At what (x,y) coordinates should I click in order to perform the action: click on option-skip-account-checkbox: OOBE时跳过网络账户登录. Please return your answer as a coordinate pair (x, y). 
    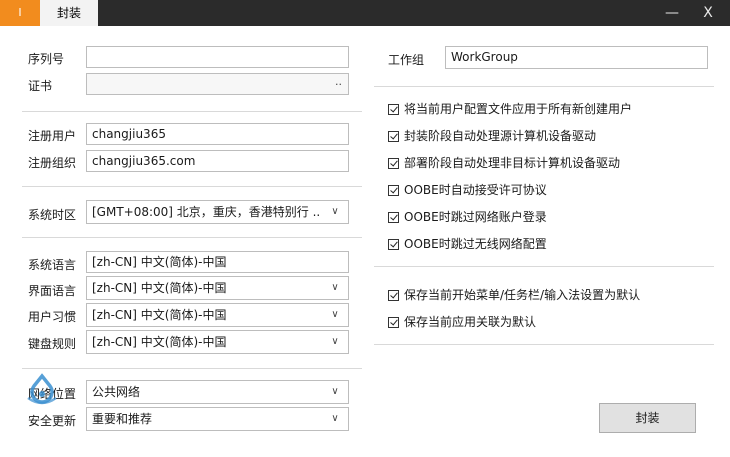
    Looking at the image, I should click on (467, 216).